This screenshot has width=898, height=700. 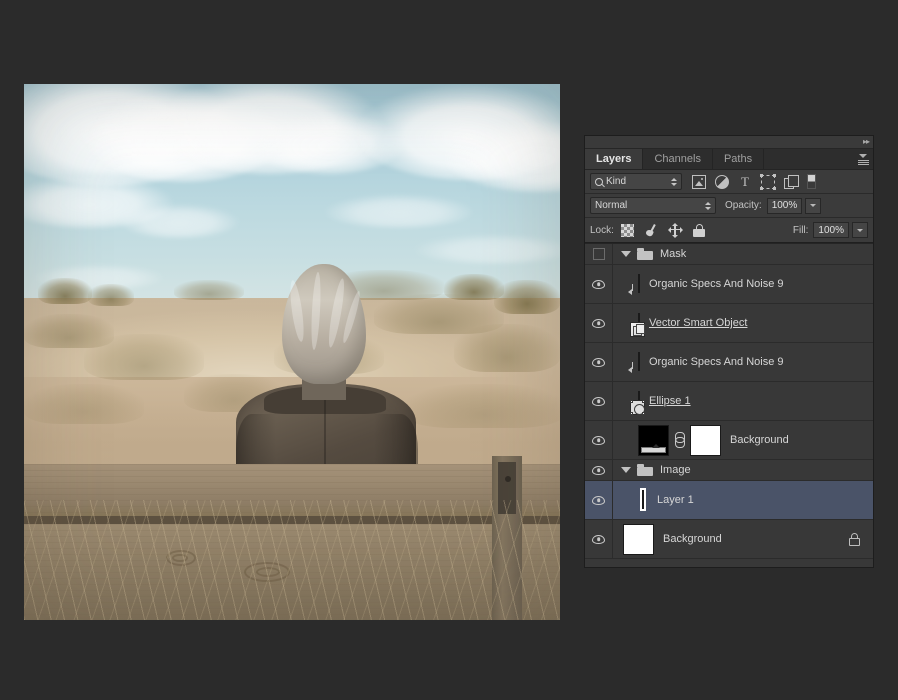 I want to click on lock-buttons, so click(x=663, y=230).